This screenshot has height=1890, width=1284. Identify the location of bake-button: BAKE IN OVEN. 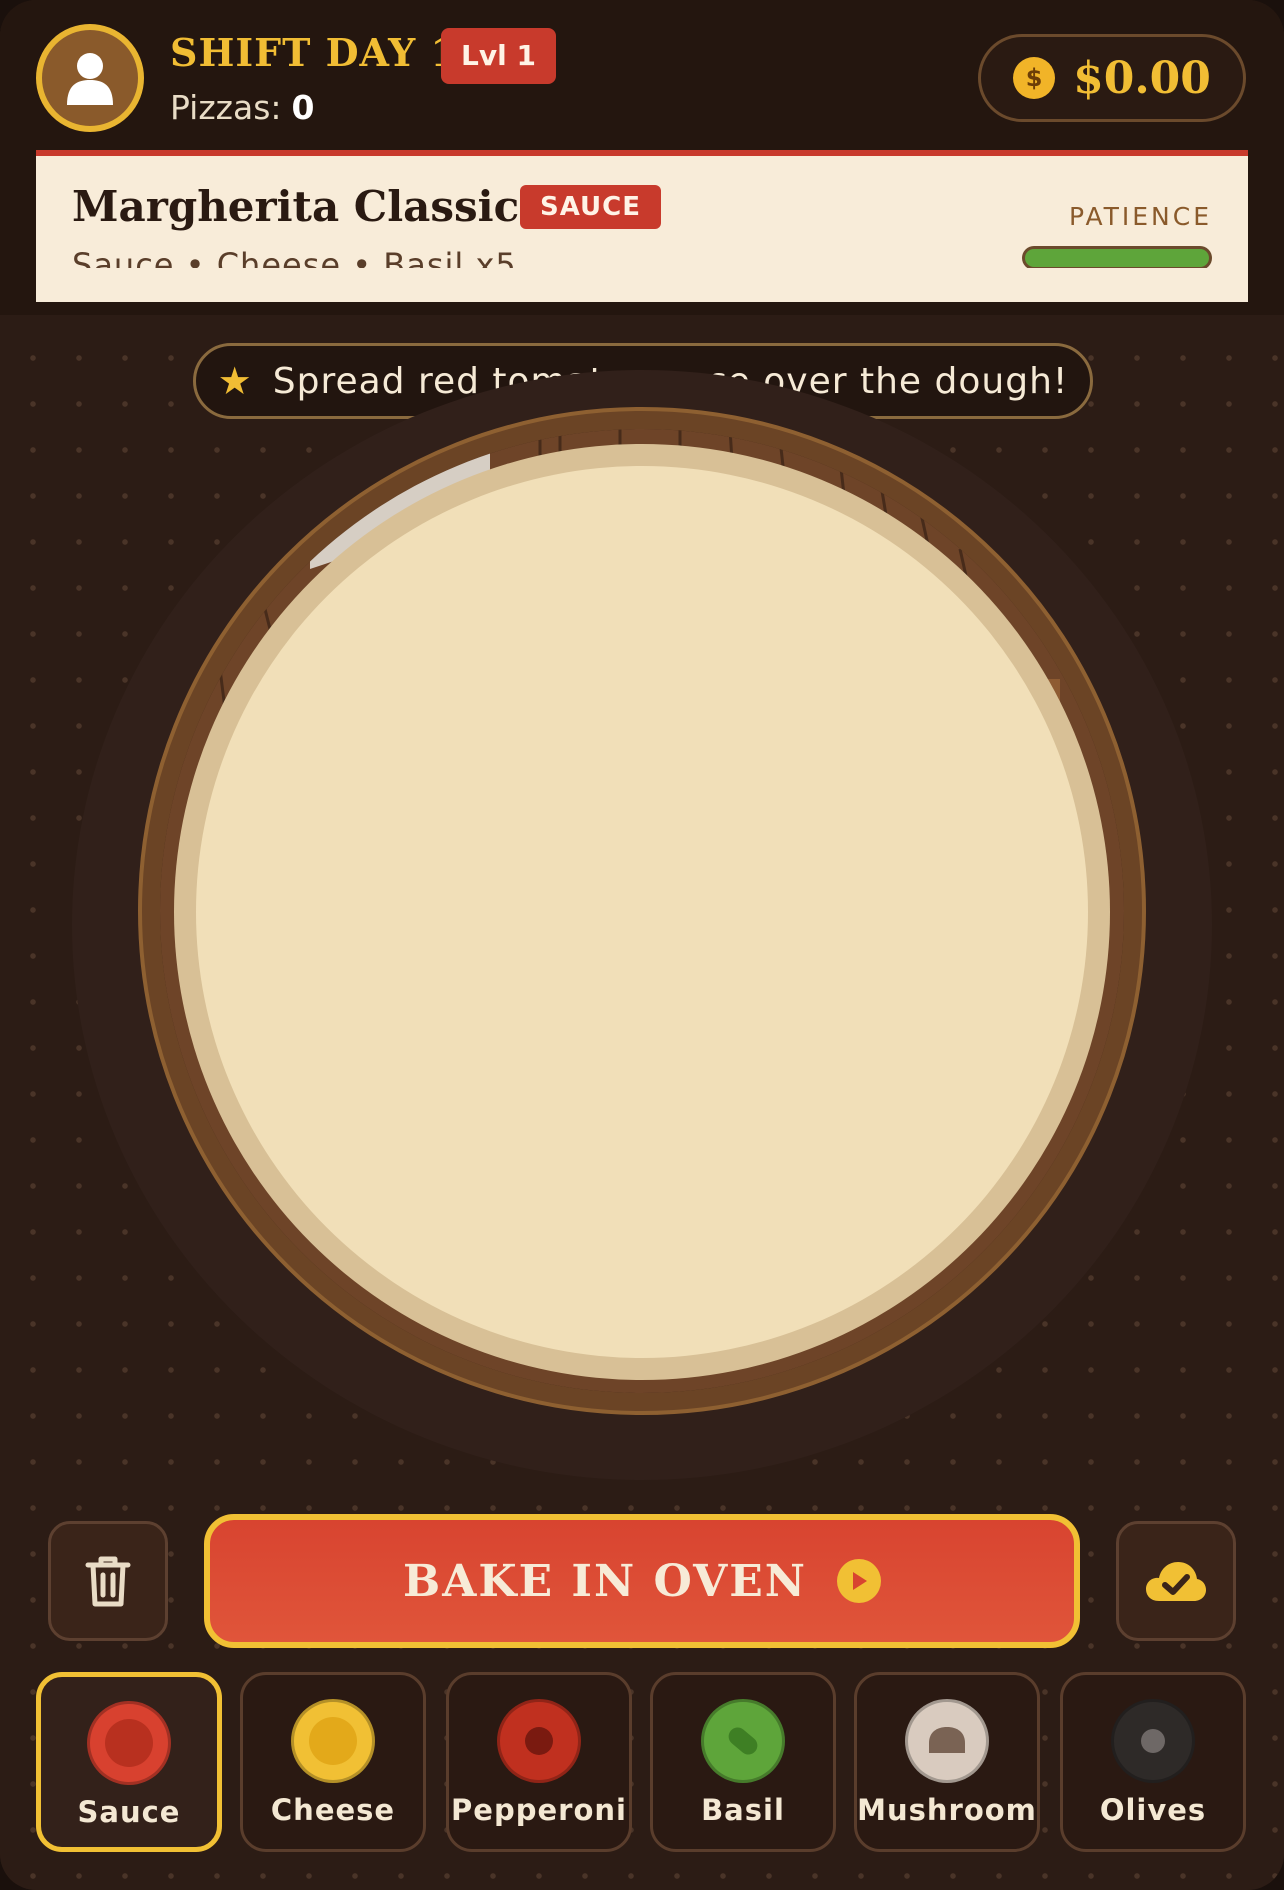
(642, 1581).